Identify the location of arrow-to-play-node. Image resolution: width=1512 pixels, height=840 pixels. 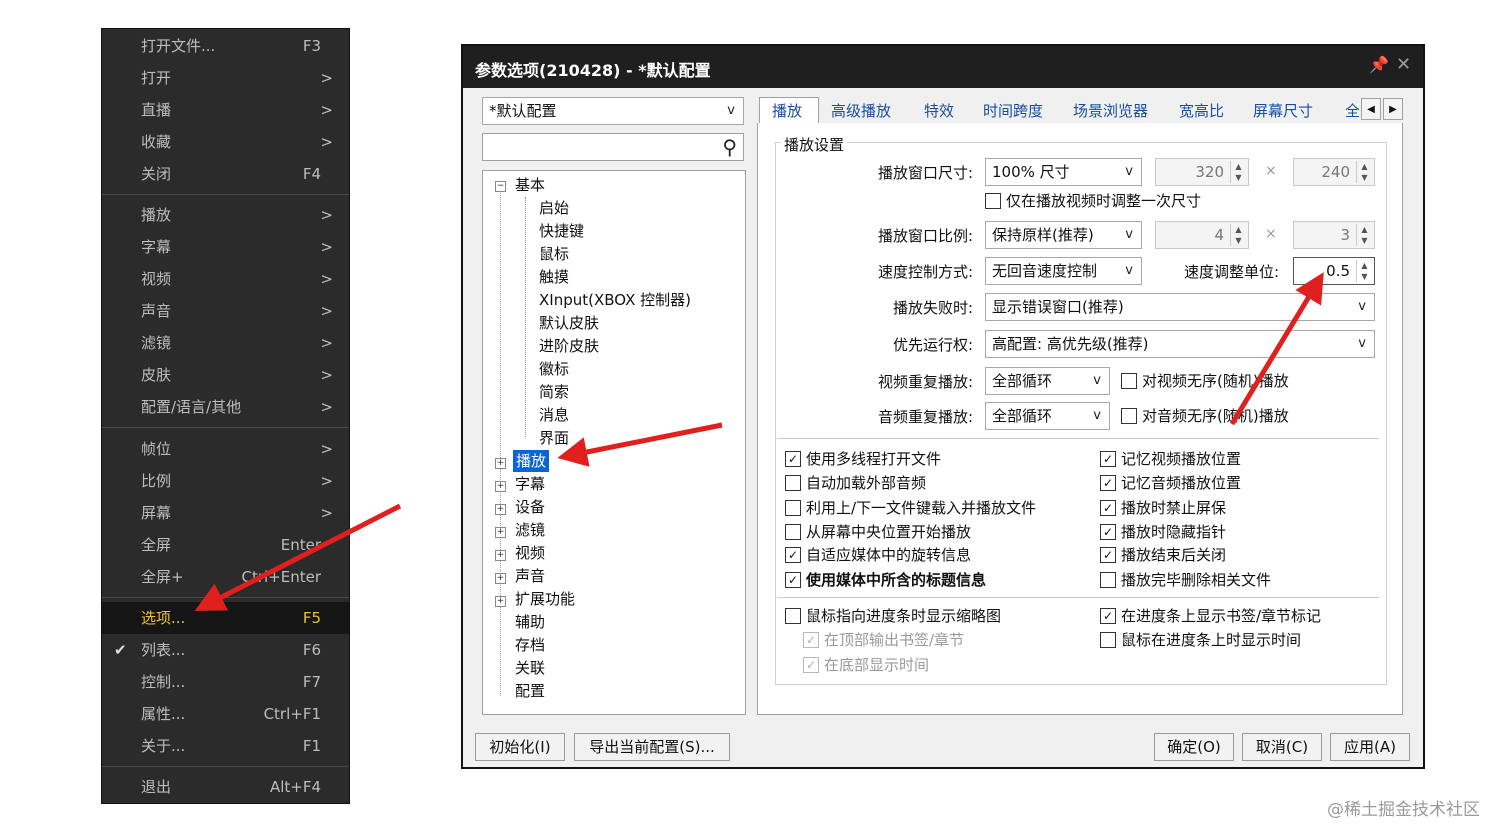
(640, 444).